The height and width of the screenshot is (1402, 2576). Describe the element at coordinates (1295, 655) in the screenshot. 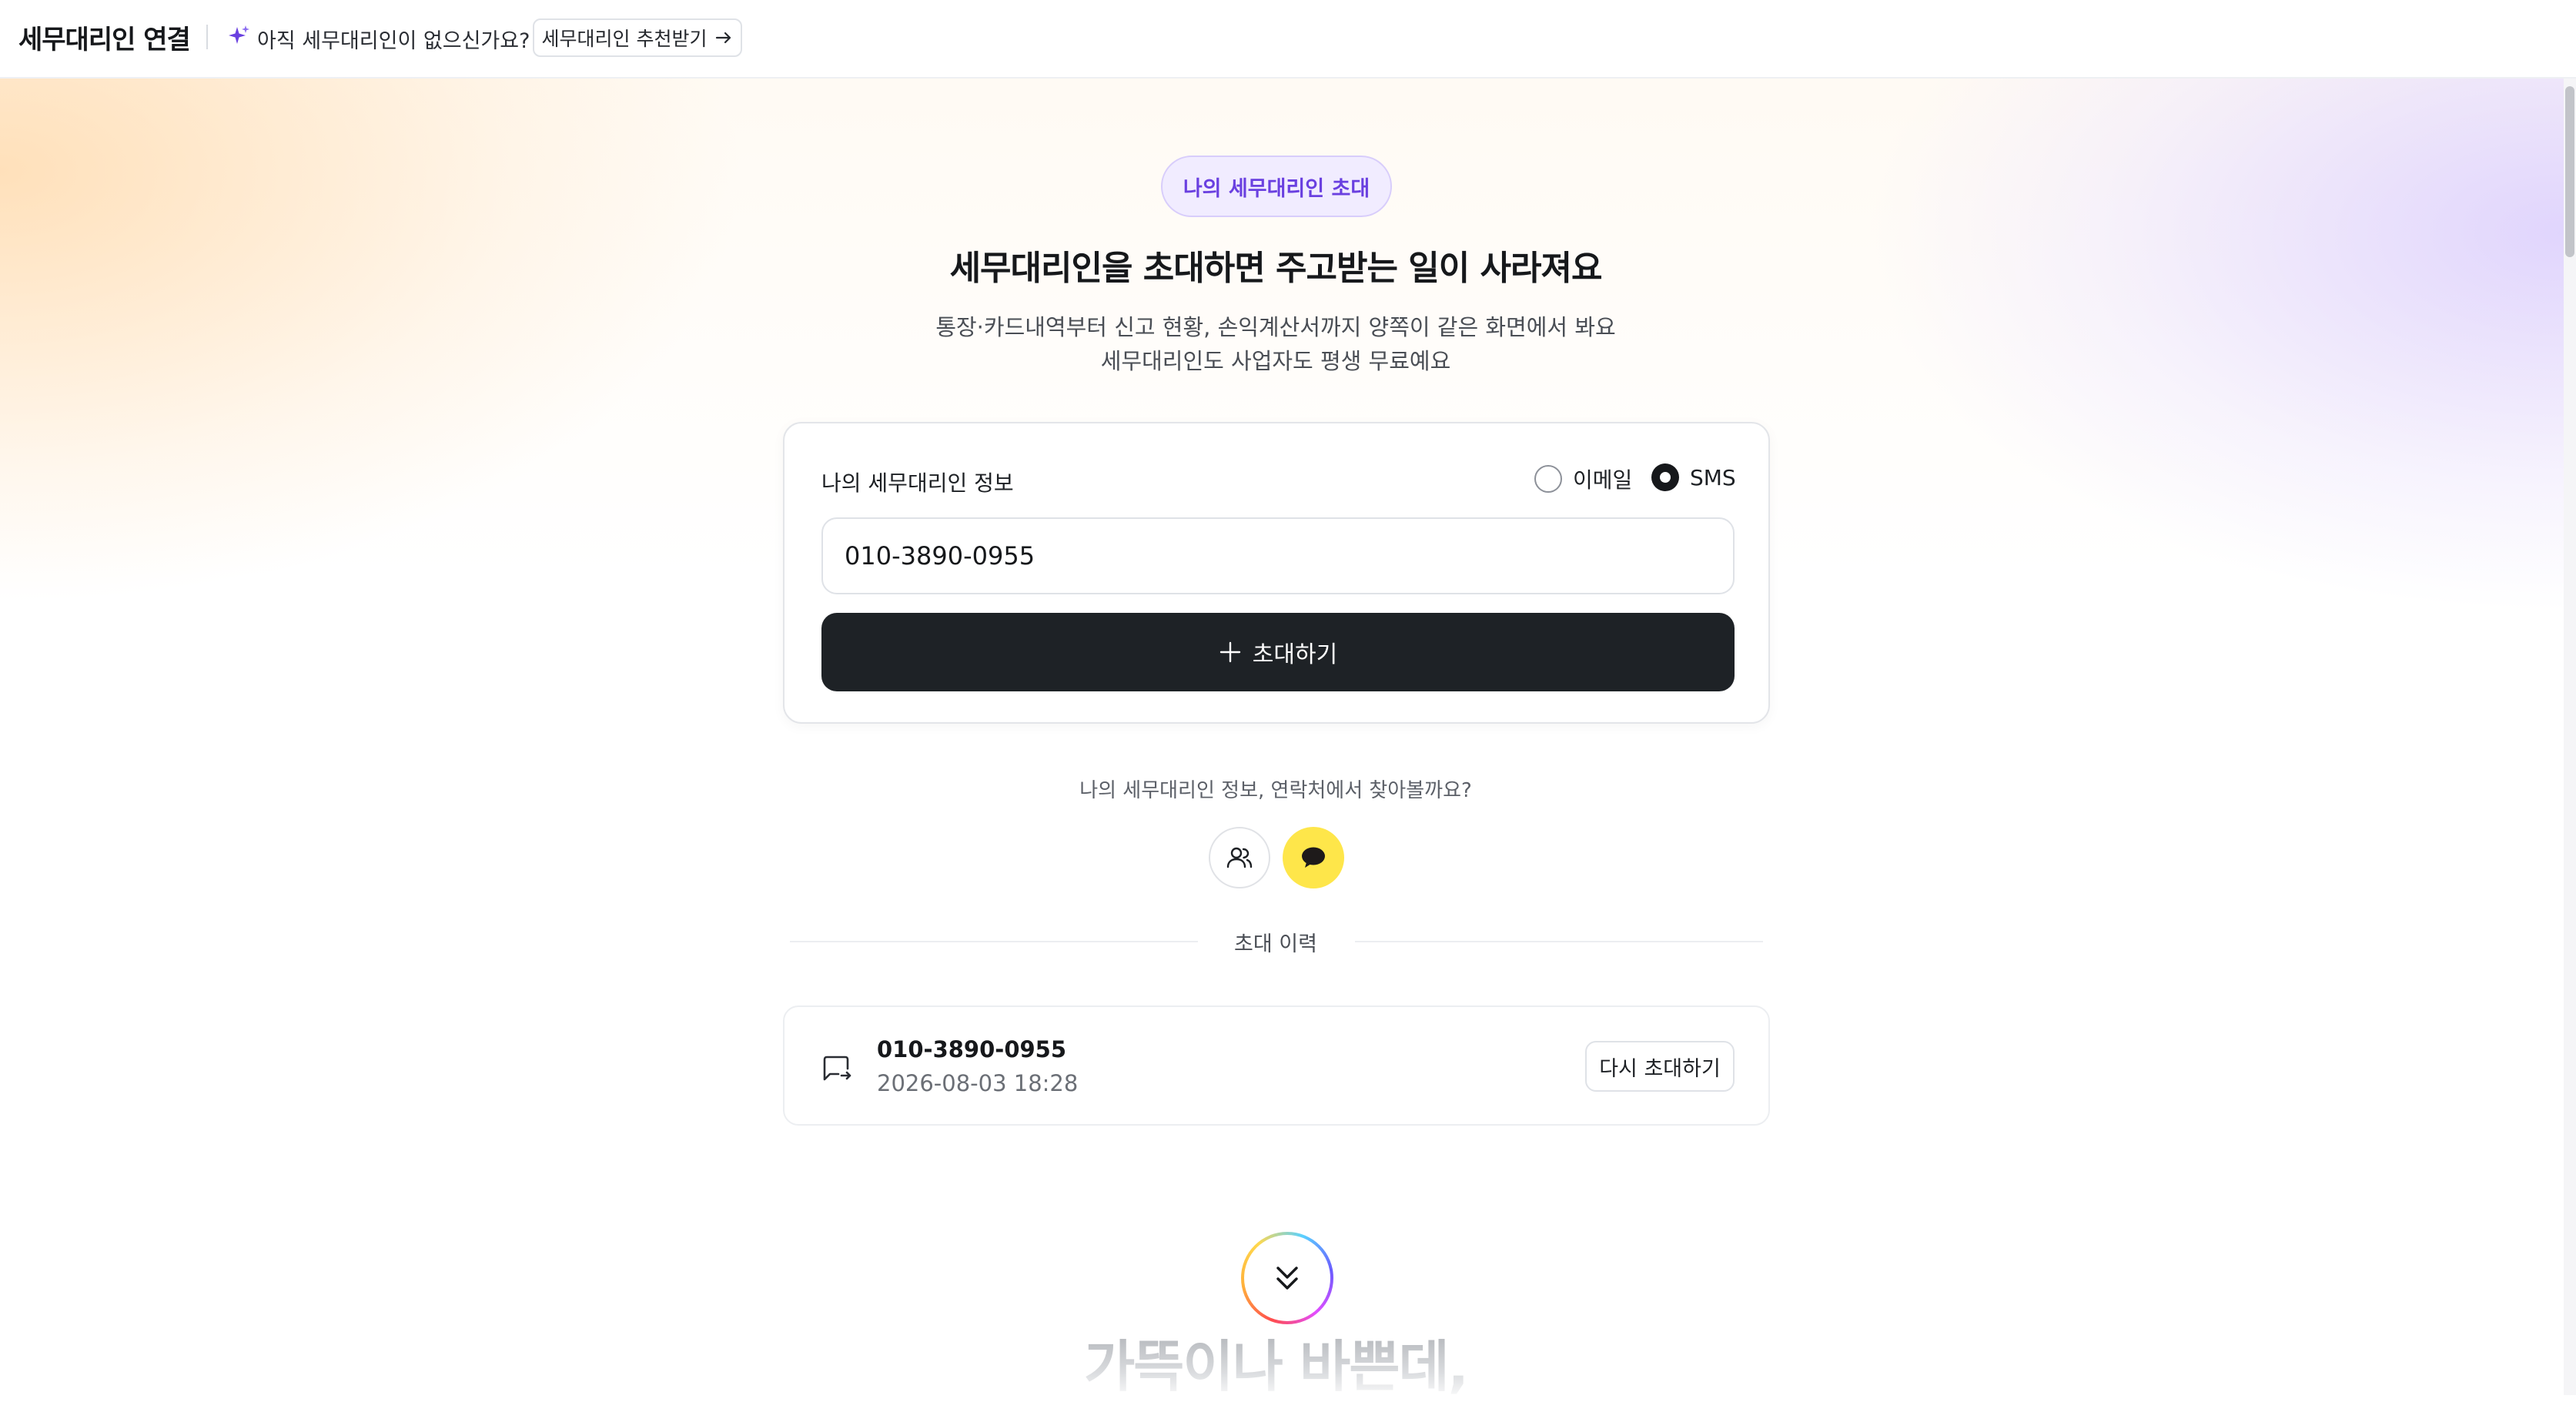

I see `invite-button-label: 초대하기` at that location.